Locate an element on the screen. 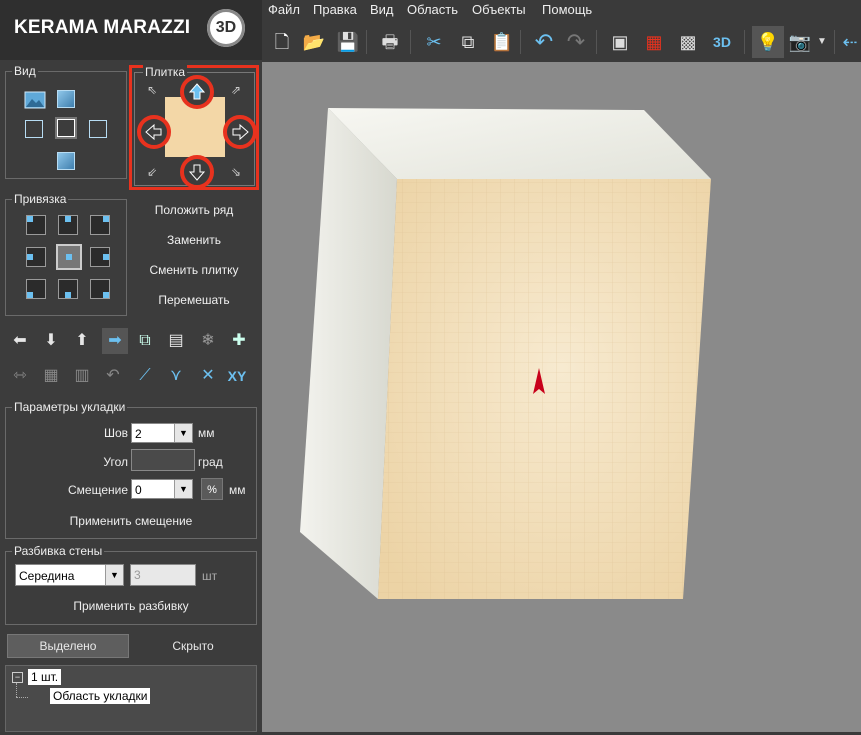  tool-arrow-right-icon: ➡ is located at coordinates (115, 341).